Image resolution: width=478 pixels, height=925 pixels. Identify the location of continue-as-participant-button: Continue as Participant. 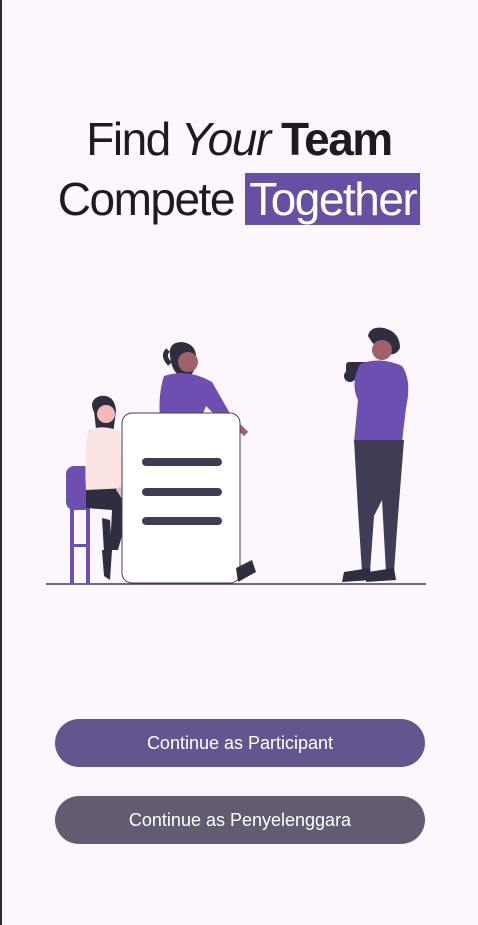
(240, 743).